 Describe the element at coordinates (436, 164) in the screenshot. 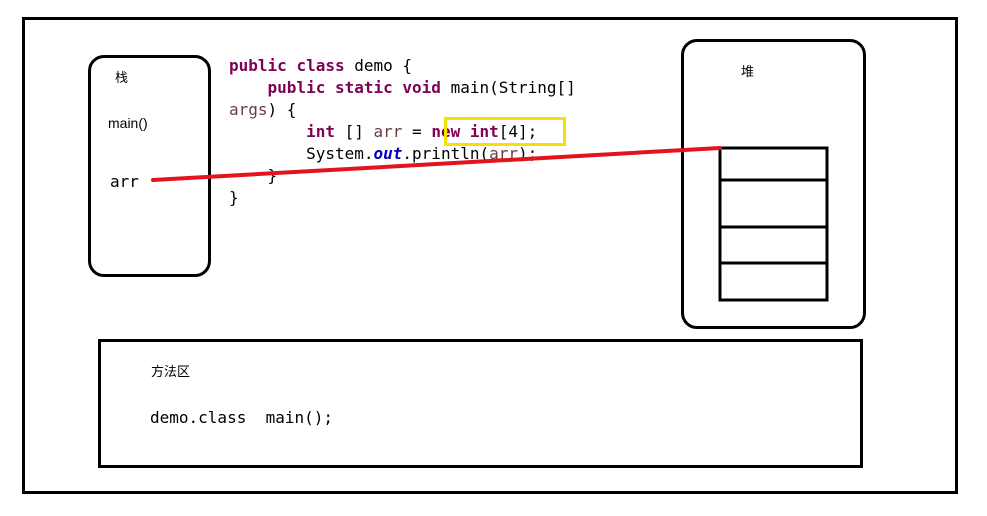

I see `reference-line` at that location.